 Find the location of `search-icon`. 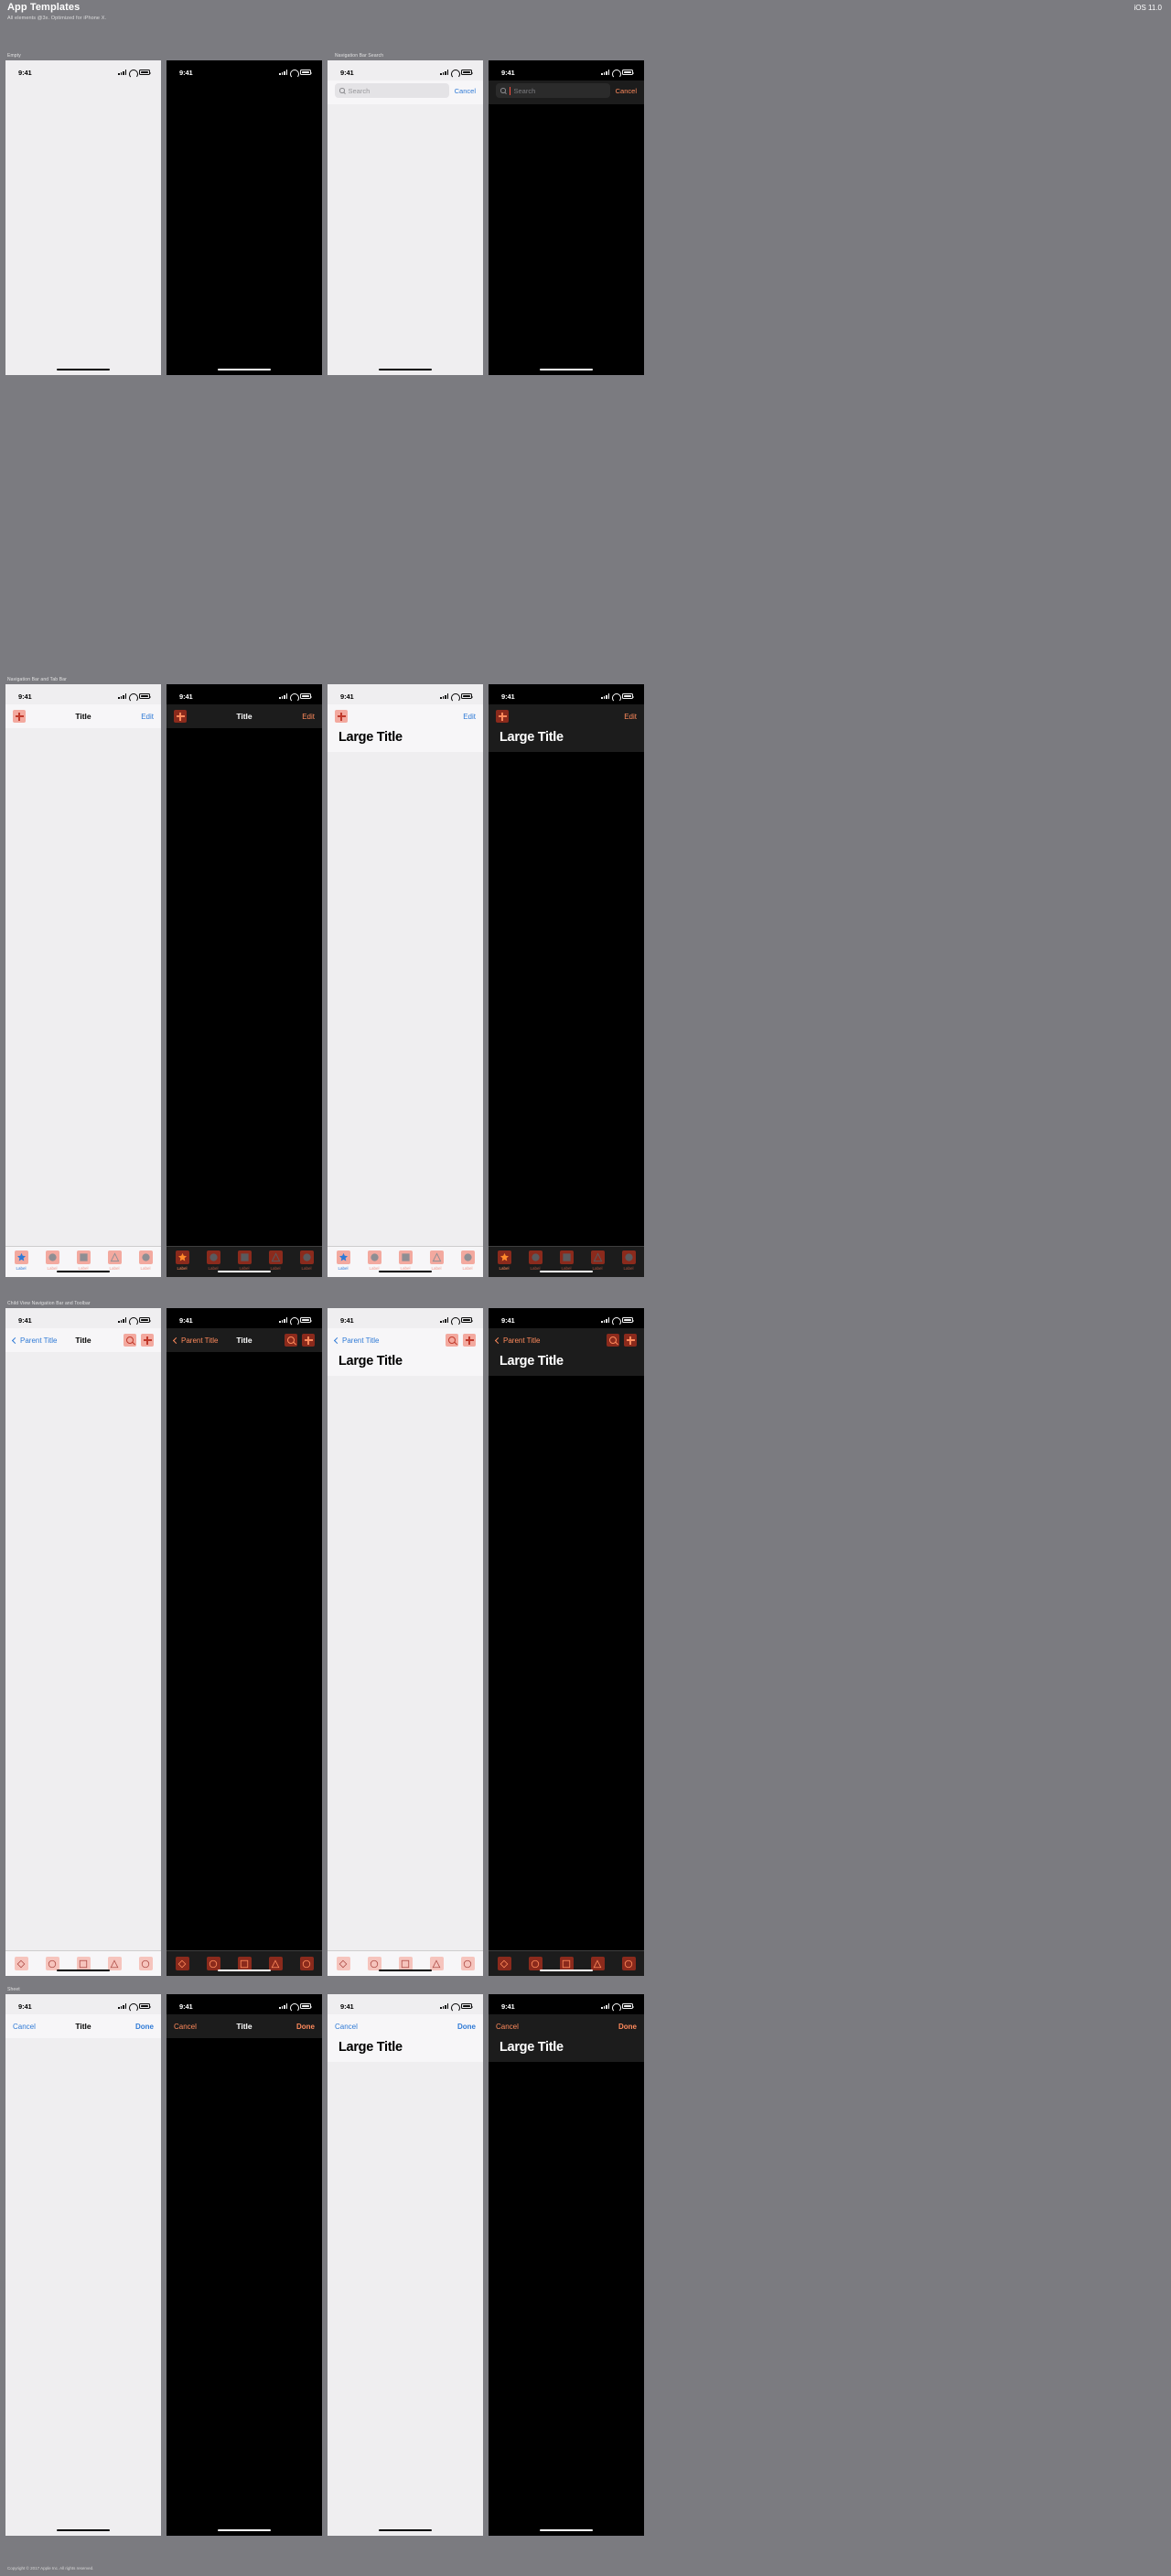

search-icon is located at coordinates (291, 1340).